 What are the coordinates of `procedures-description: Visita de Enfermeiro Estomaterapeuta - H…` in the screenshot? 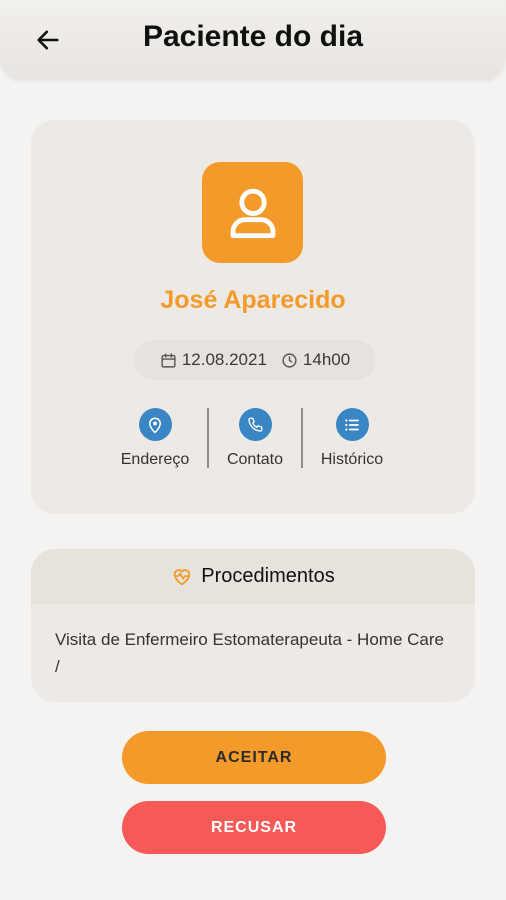 It's located at (249, 653).